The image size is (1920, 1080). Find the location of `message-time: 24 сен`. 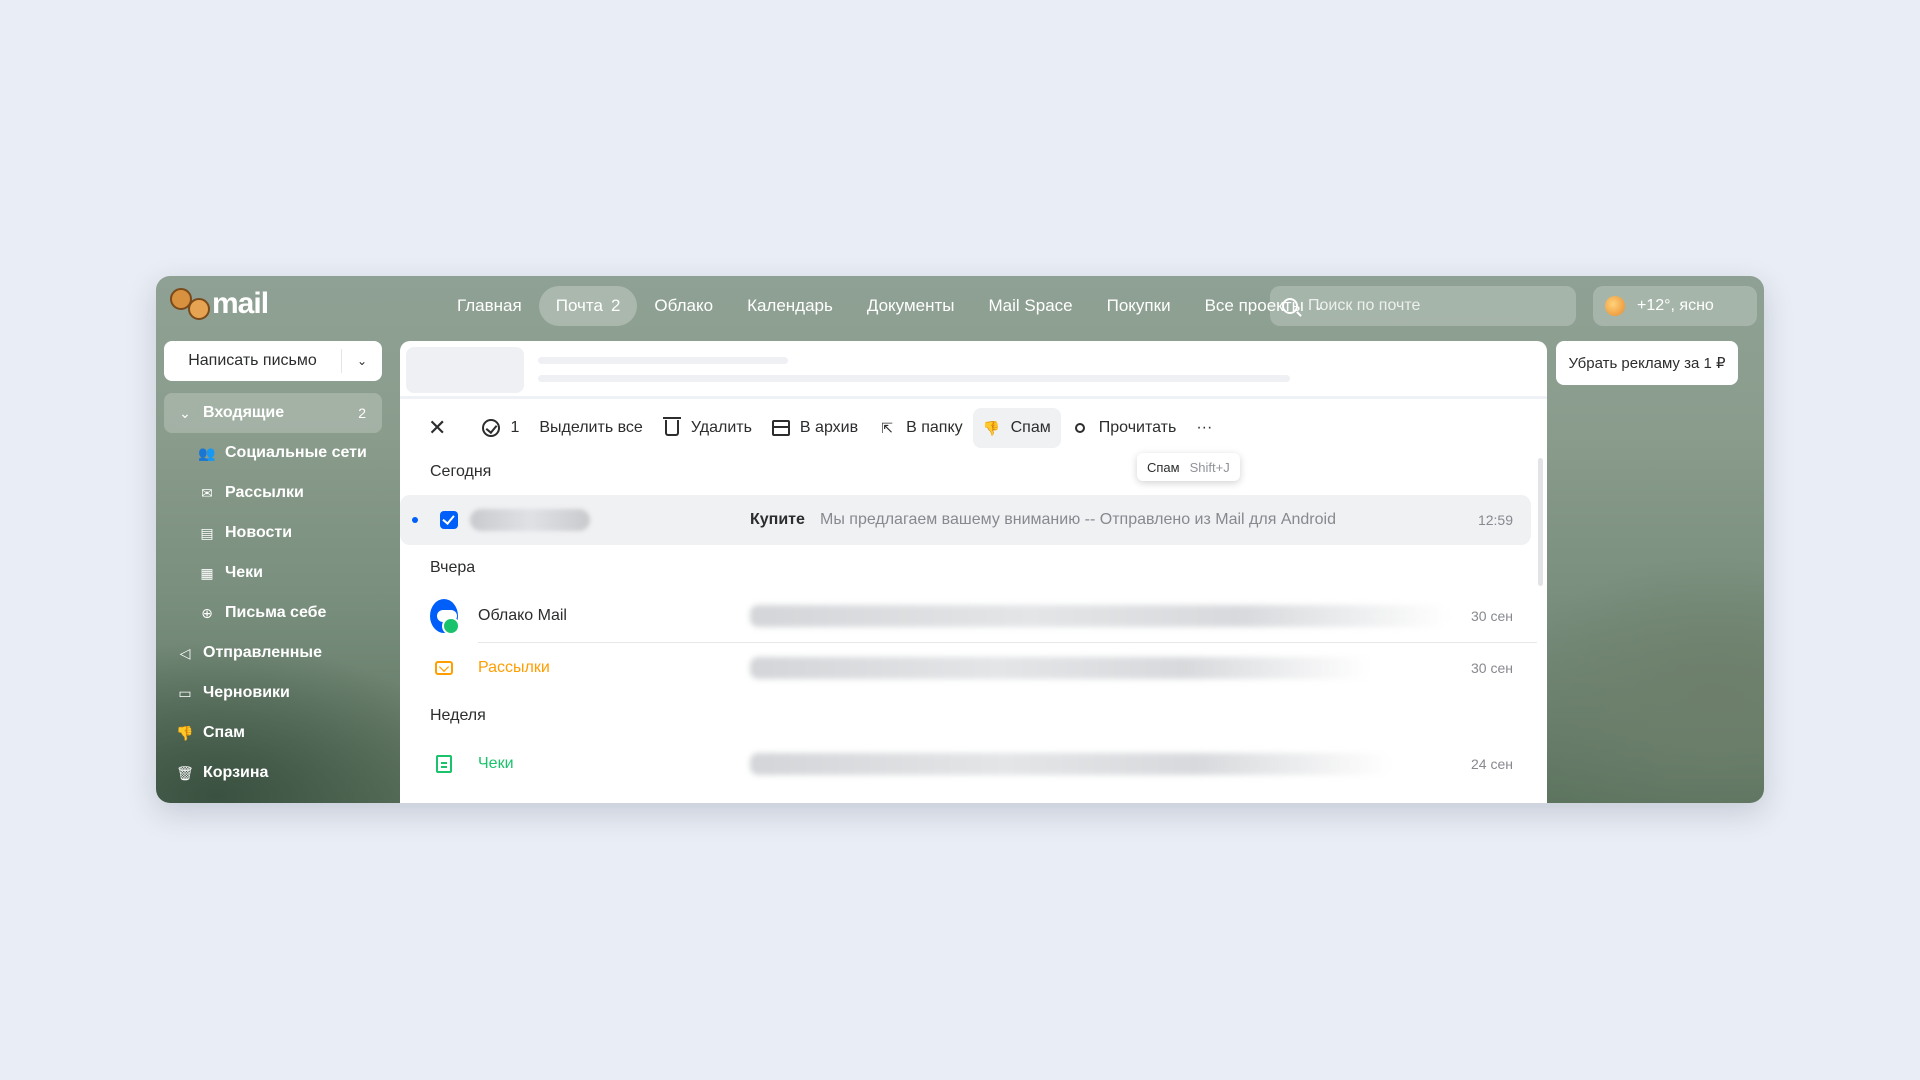

message-time: 24 сен is located at coordinates (1492, 764).